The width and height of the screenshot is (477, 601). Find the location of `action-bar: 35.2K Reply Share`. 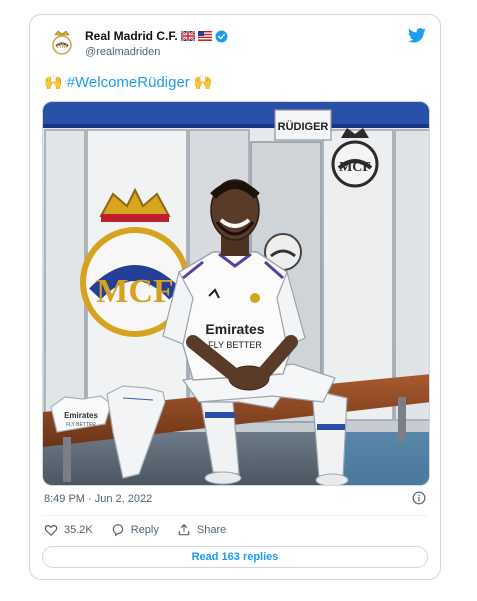

action-bar: 35.2K Reply Share is located at coordinates (144, 530).